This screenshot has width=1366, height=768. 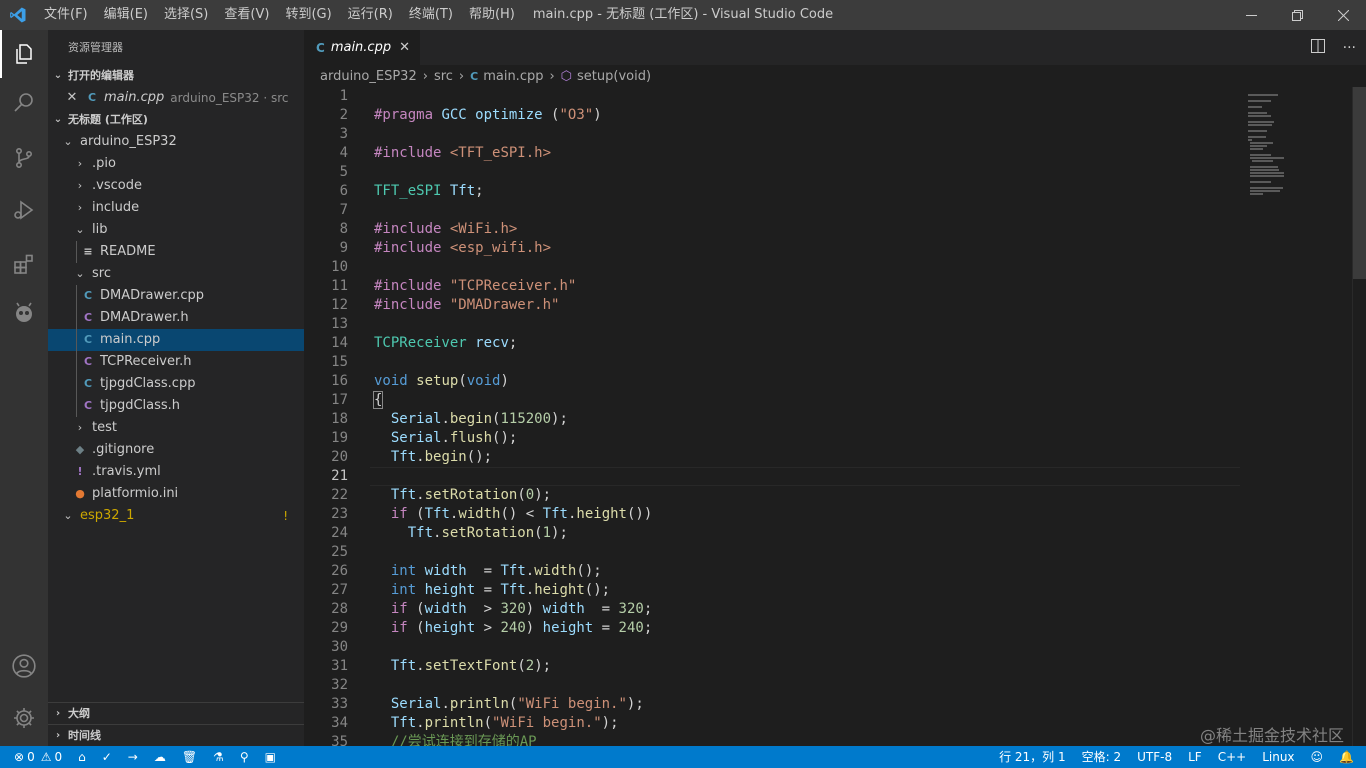 I want to click on code-line: 23 if (Tft.width() < Tft.height()), so click(x=835, y=514).